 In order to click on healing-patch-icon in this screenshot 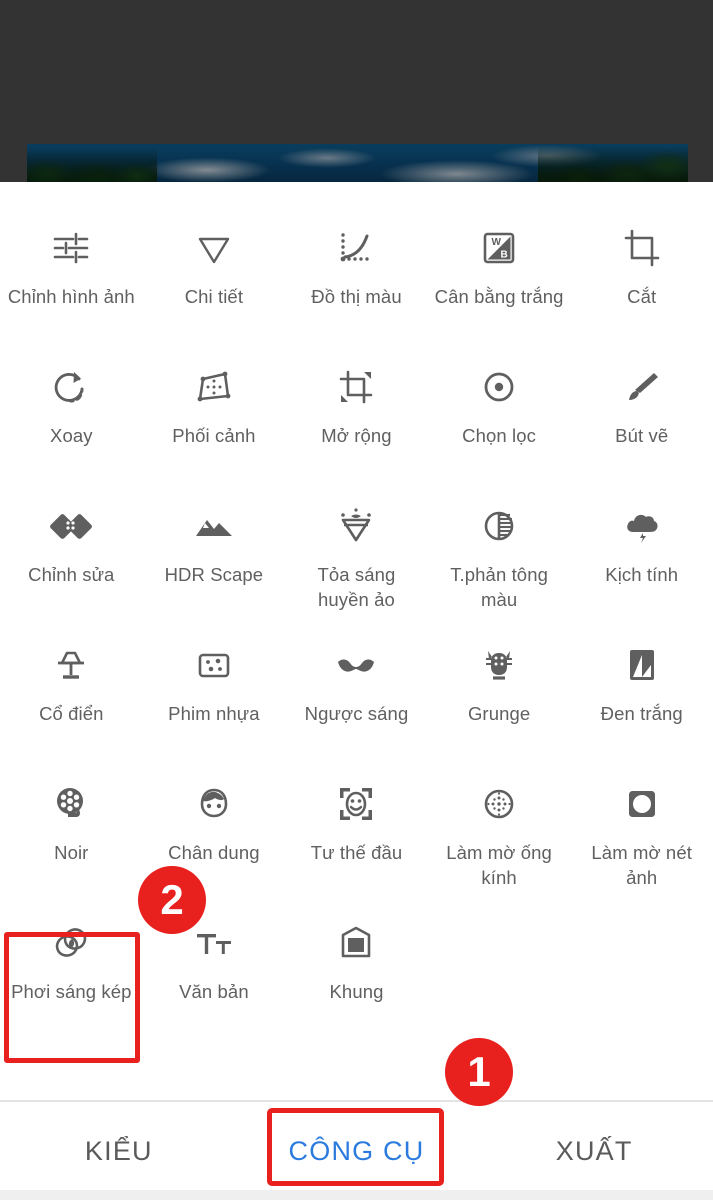, I will do `click(71, 526)`.